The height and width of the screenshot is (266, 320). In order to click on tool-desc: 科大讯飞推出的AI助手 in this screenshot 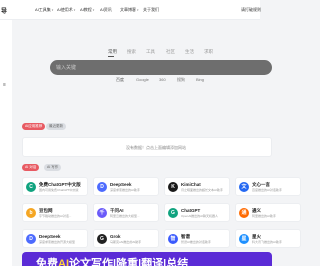, I will do `click(267, 242)`.